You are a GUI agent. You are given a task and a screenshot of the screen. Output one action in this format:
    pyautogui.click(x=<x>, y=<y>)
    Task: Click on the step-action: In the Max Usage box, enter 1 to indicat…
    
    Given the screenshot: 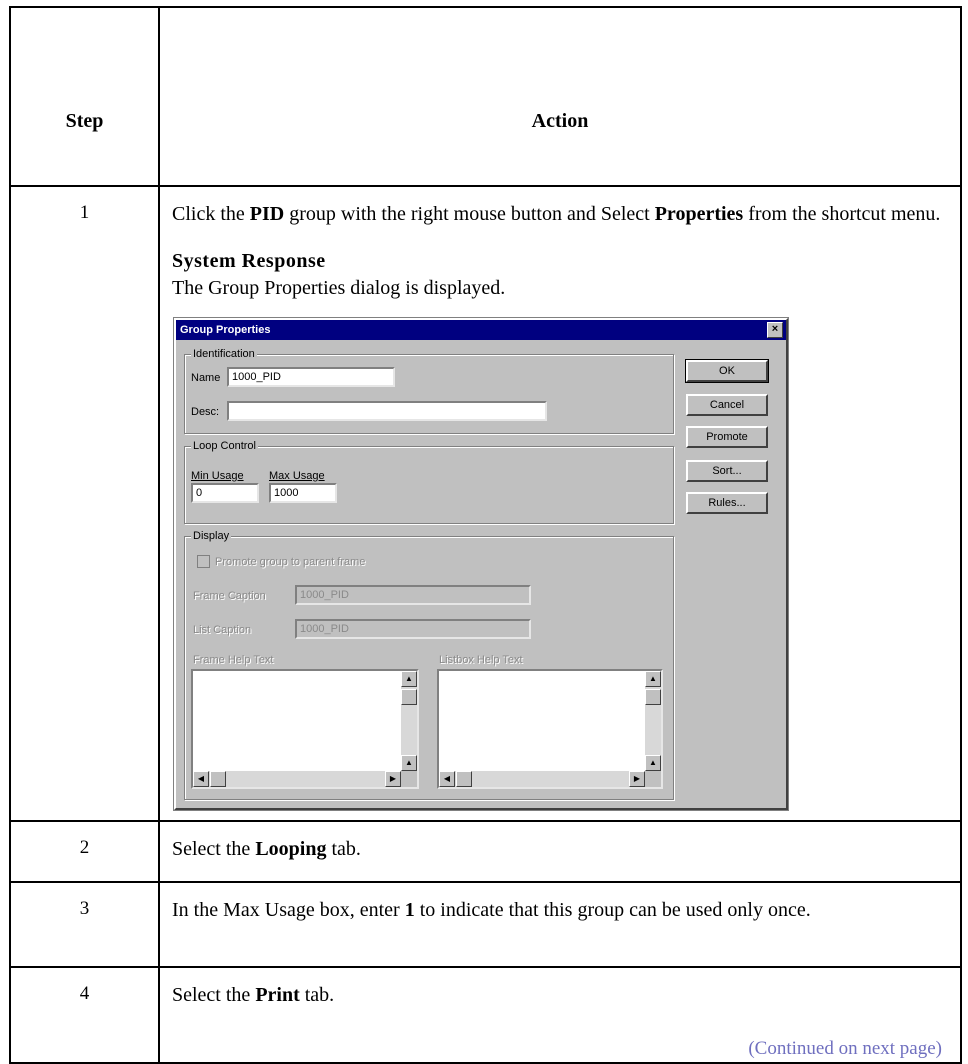 What is the action you would take?
    pyautogui.click(x=560, y=924)
    